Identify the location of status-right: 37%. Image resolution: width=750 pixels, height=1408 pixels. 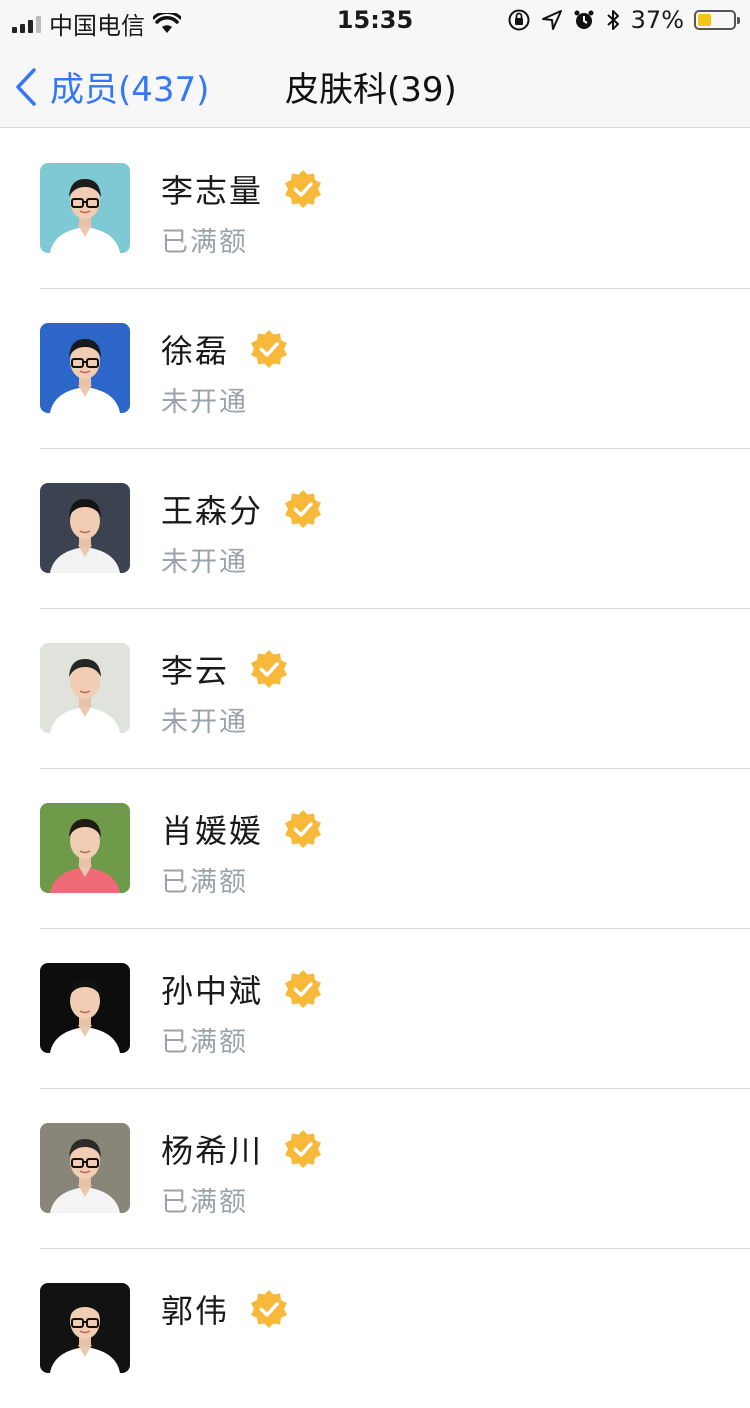
(623, 20).